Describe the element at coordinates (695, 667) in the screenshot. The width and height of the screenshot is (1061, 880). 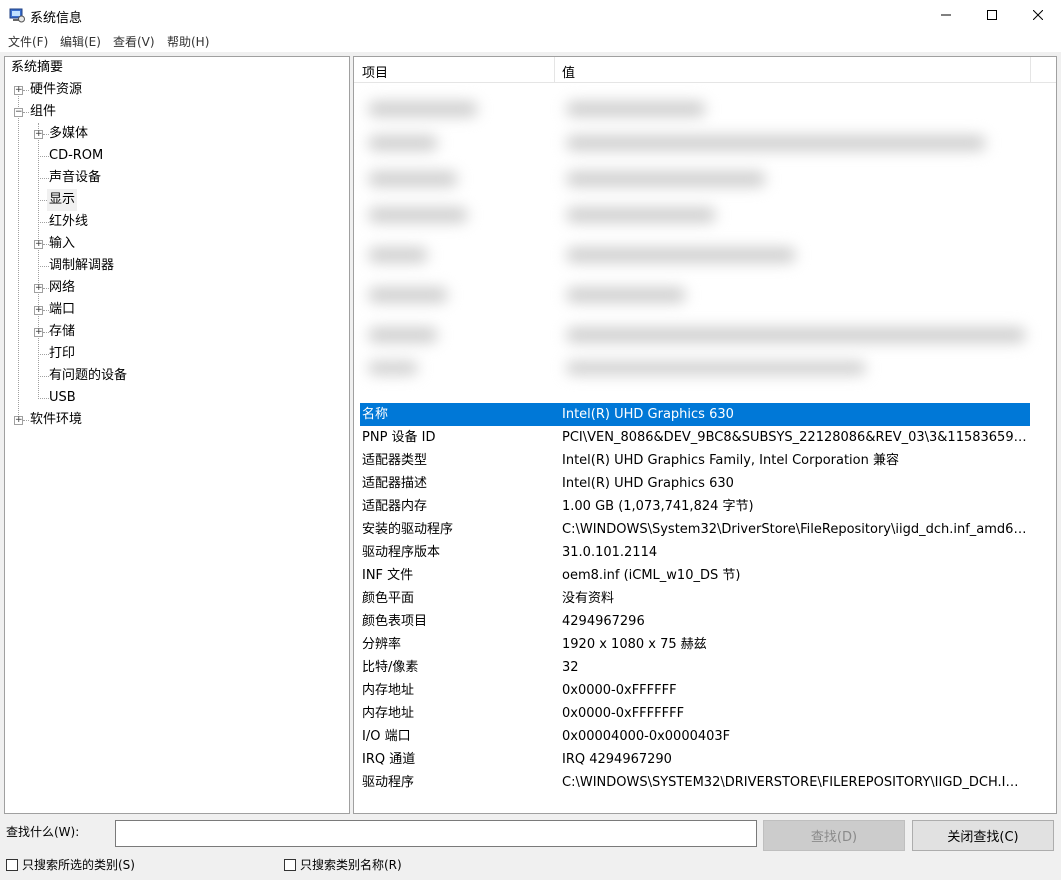
I see `table-row: 比特/像素 32` at that location.